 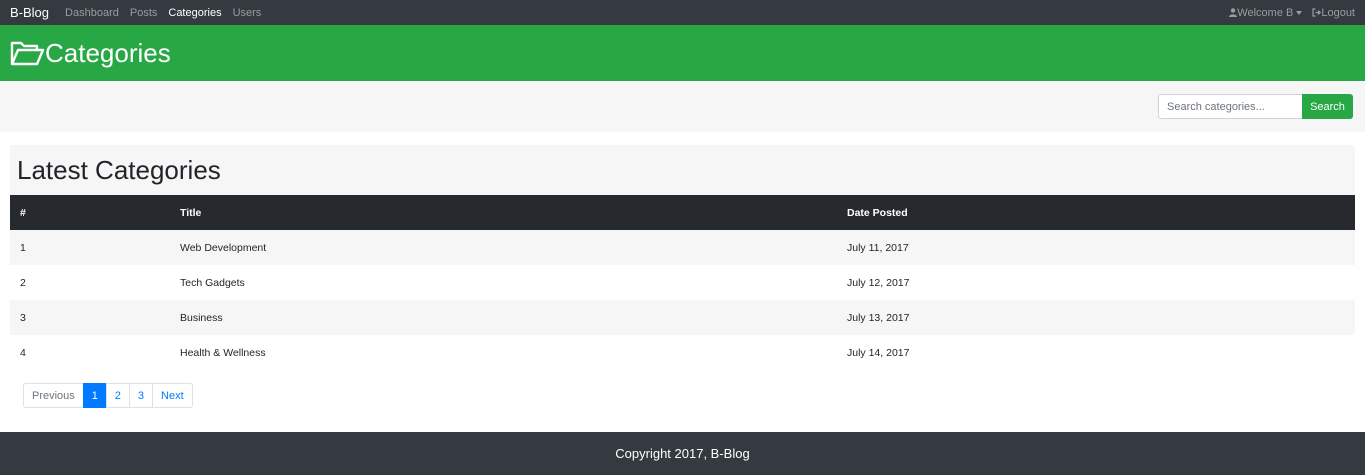 I want to click on row-number: 3, so click(x=23, y=317).